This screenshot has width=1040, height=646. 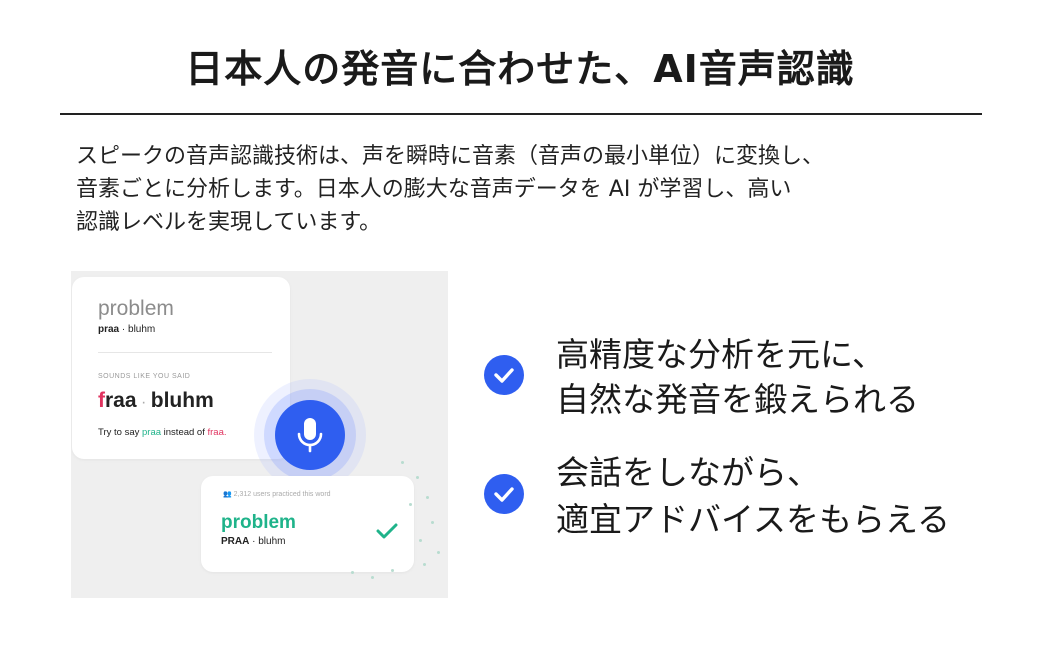 What do you see at coordinates (162, 432) in the screenshot?
I see `hint-text: Try to say praa instead of fraa.` at bounding box center [162, 432].